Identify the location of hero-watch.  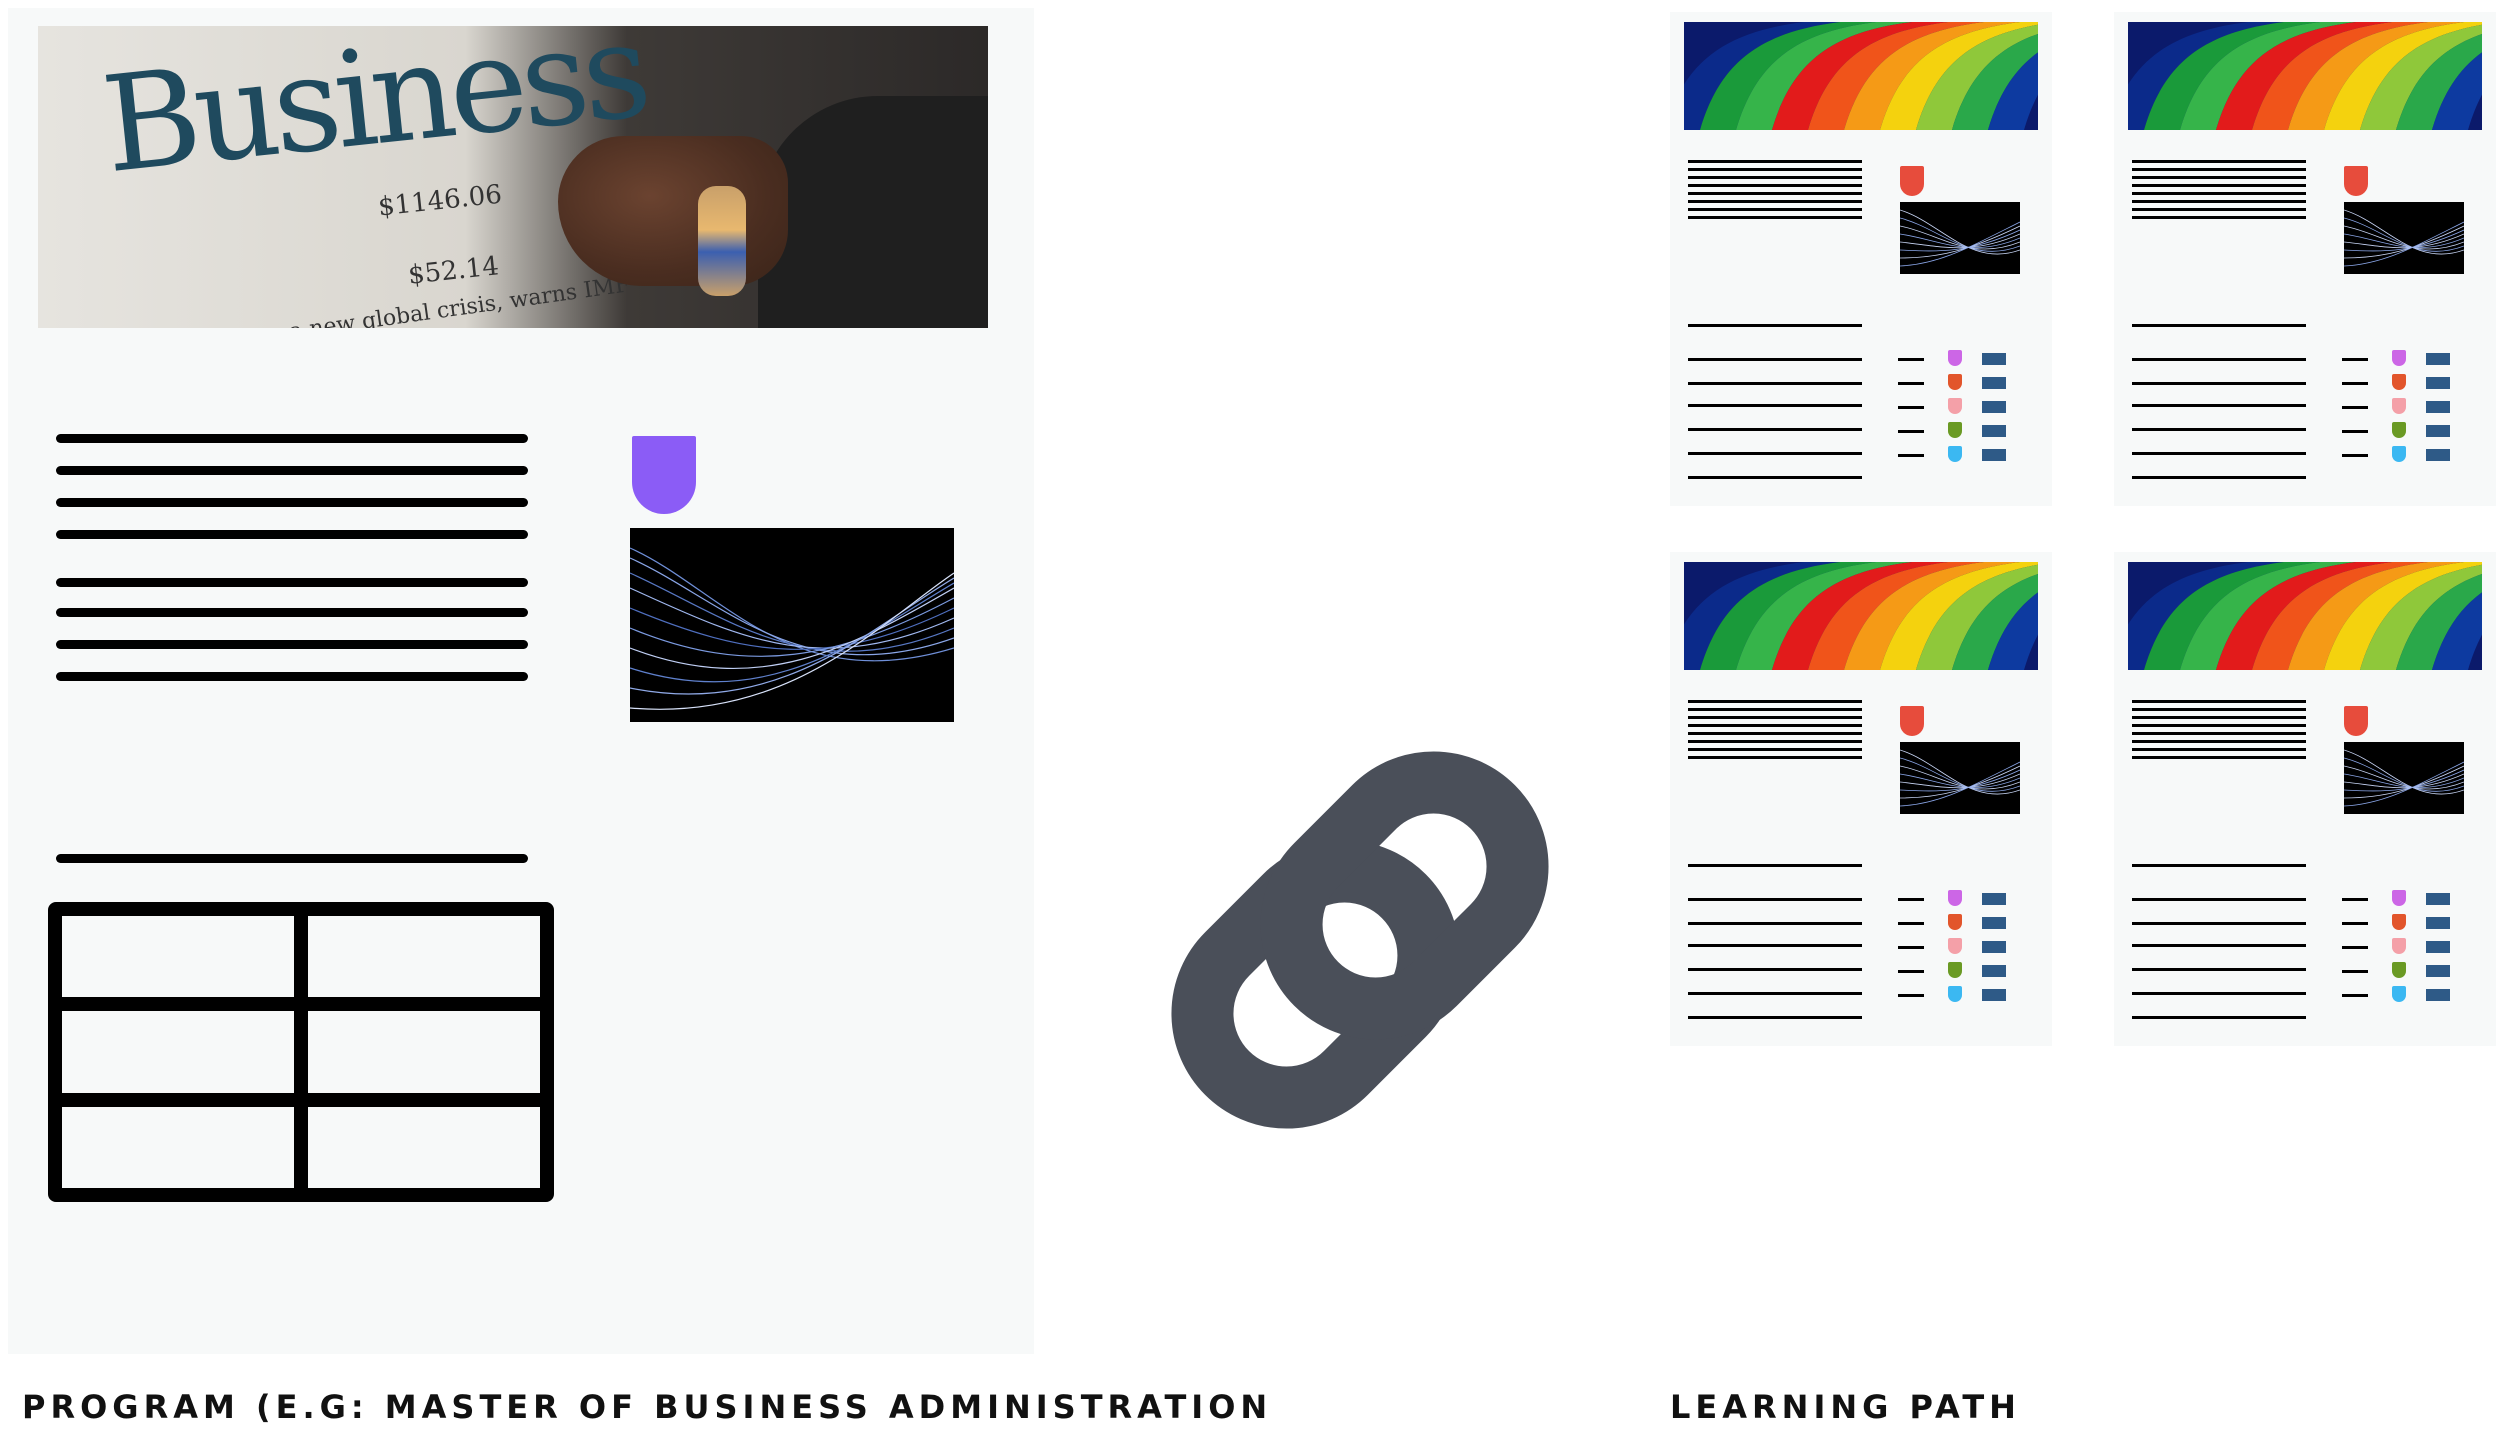
(722, 241).